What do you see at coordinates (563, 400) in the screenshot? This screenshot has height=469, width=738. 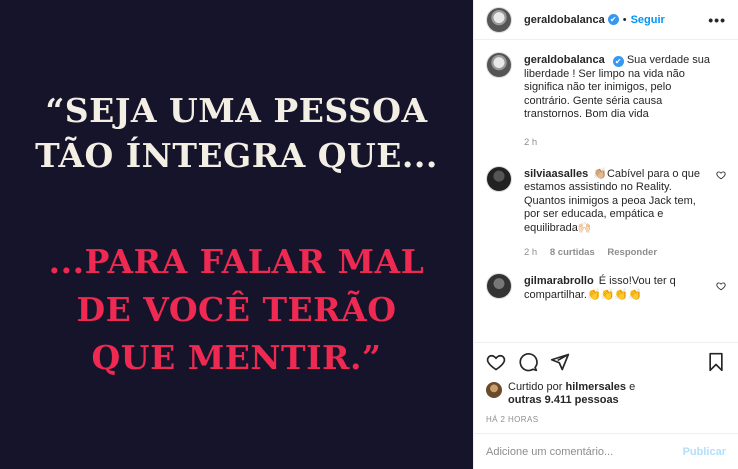 I see `likes-others: outras 9.411 pessoas` at bounding box center [563, 400].